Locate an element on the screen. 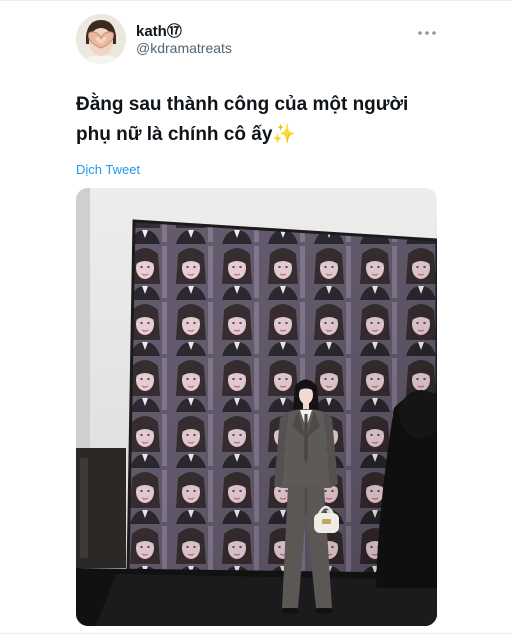  translate-tweet-link: Dịch Tweet is located at coordinates (108, 169).